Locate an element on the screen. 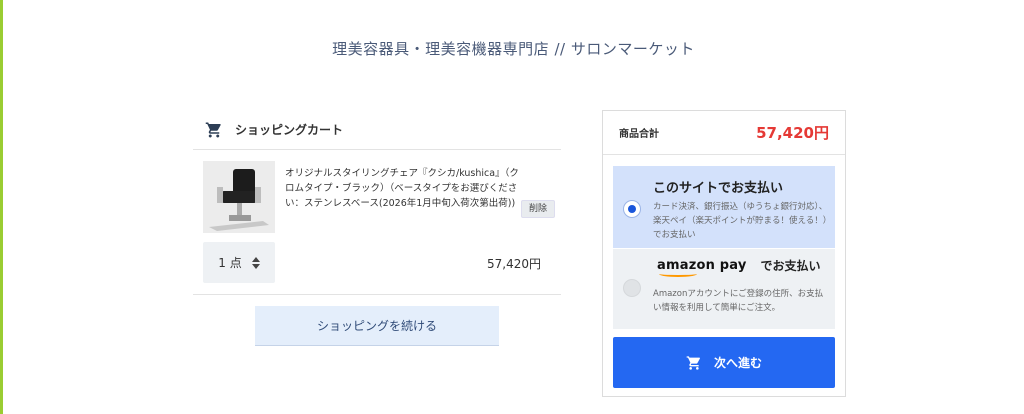  updown-icon is located at coordinates (255, 262).